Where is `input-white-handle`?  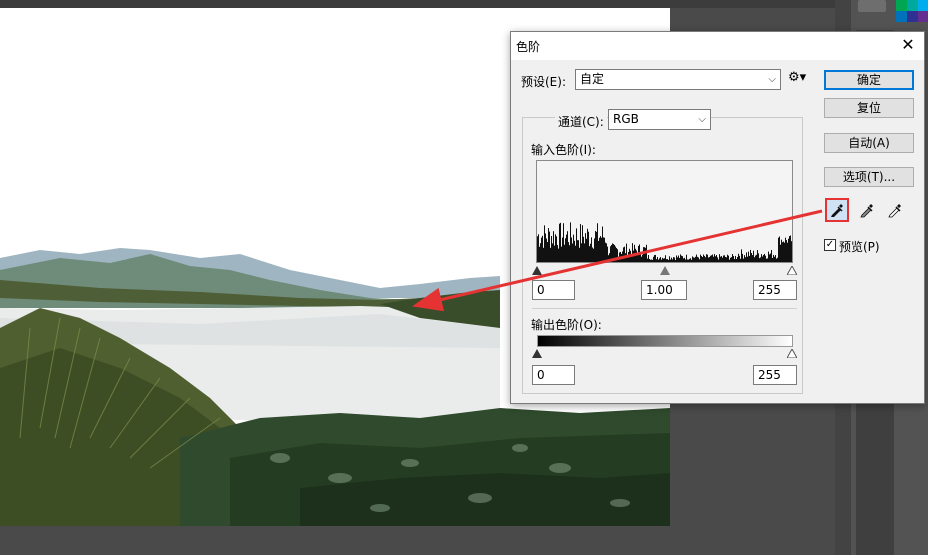 input-white-handle is located at coordinates (792, 270).